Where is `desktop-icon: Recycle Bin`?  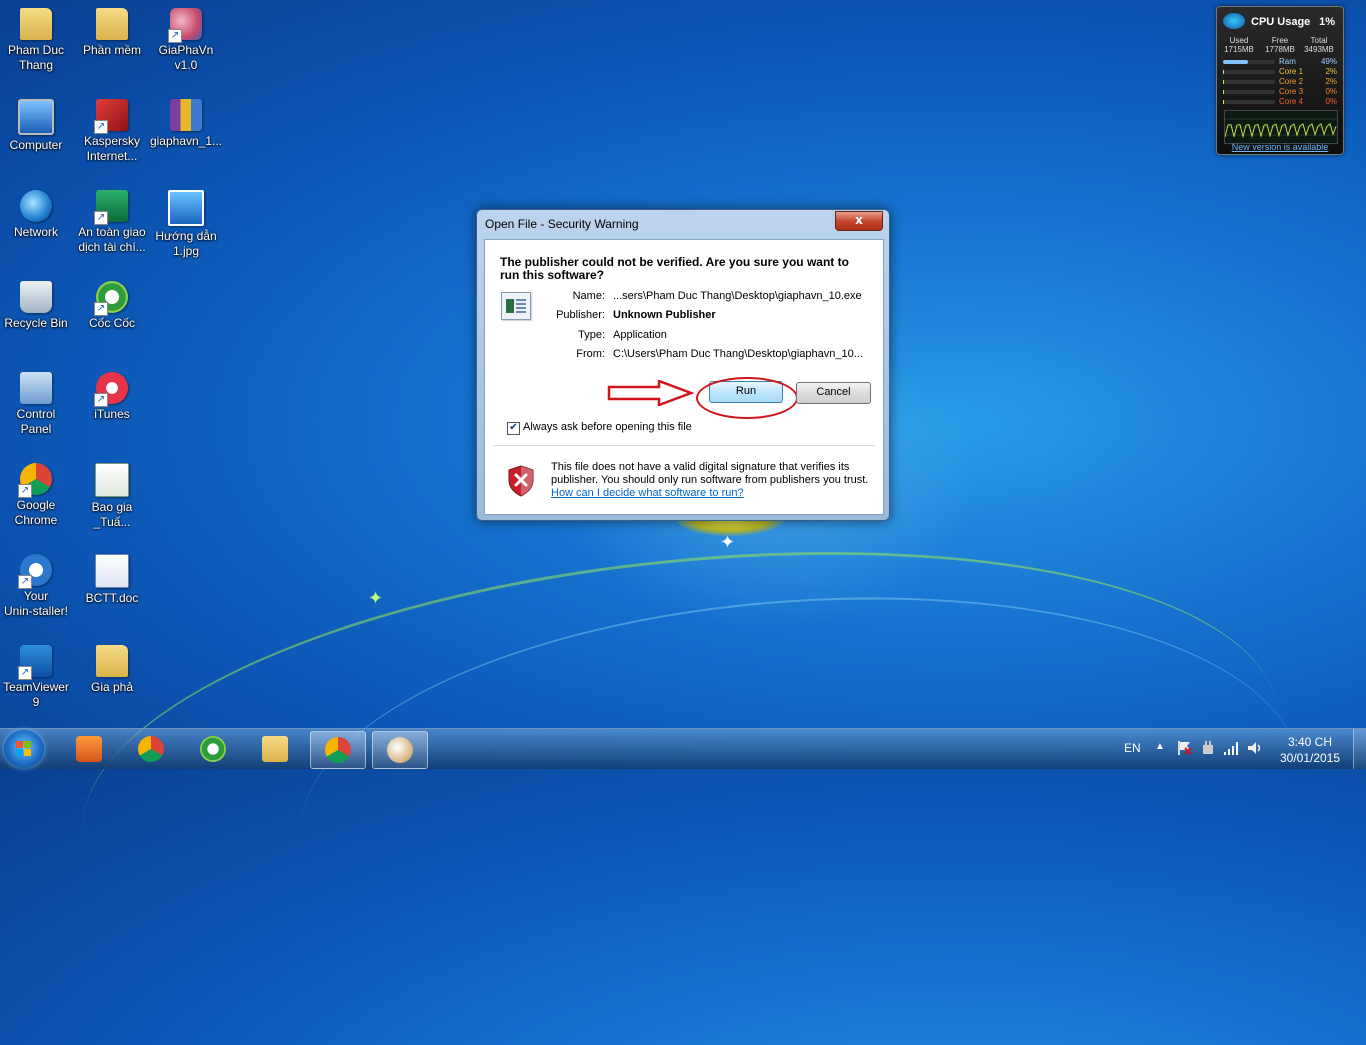 desktop-icon: Recycle Bin is located at coordinates (38, 306).